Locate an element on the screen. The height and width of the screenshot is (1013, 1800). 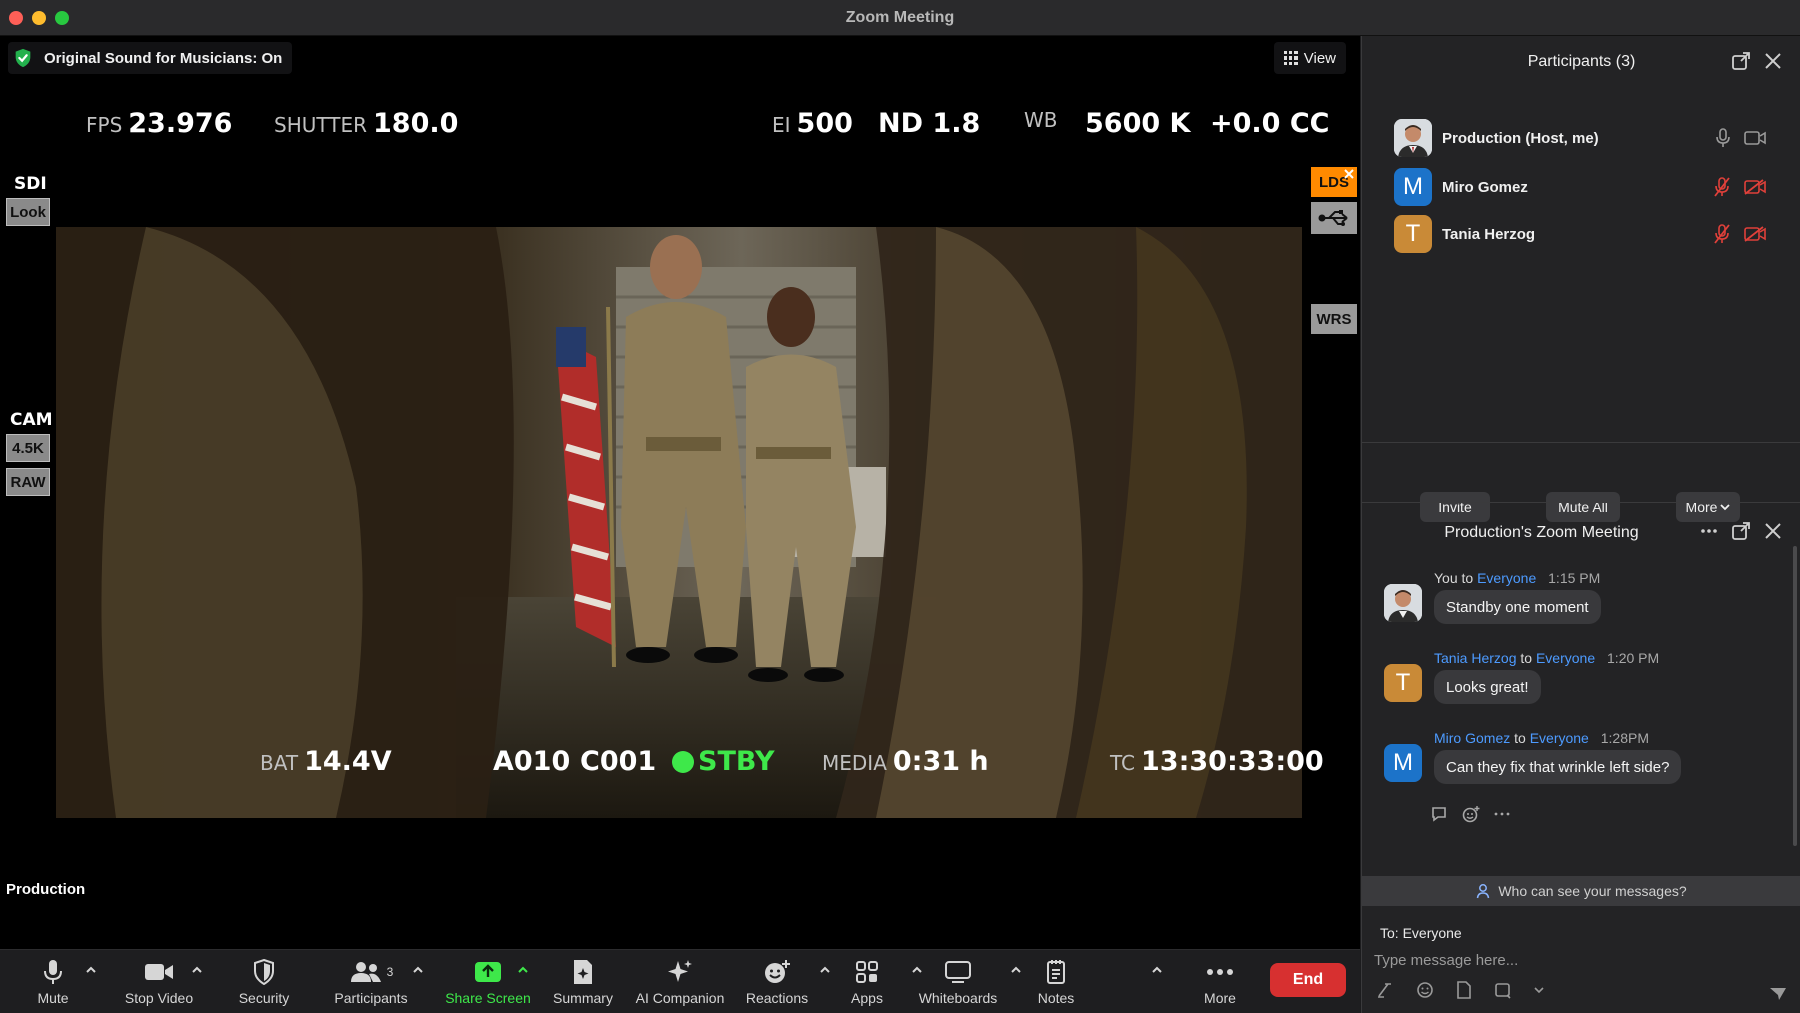
battery-value: 14.4V is located at coordinates (348, 761).